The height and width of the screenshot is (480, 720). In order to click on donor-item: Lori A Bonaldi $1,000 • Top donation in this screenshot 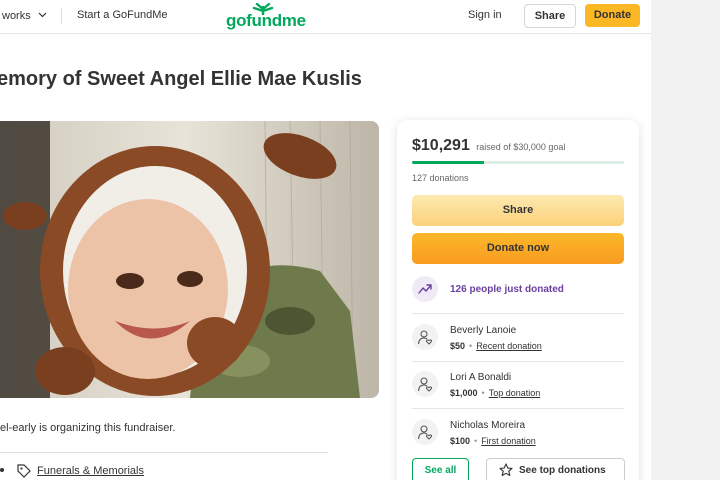, I will do `click(518, 394)`.